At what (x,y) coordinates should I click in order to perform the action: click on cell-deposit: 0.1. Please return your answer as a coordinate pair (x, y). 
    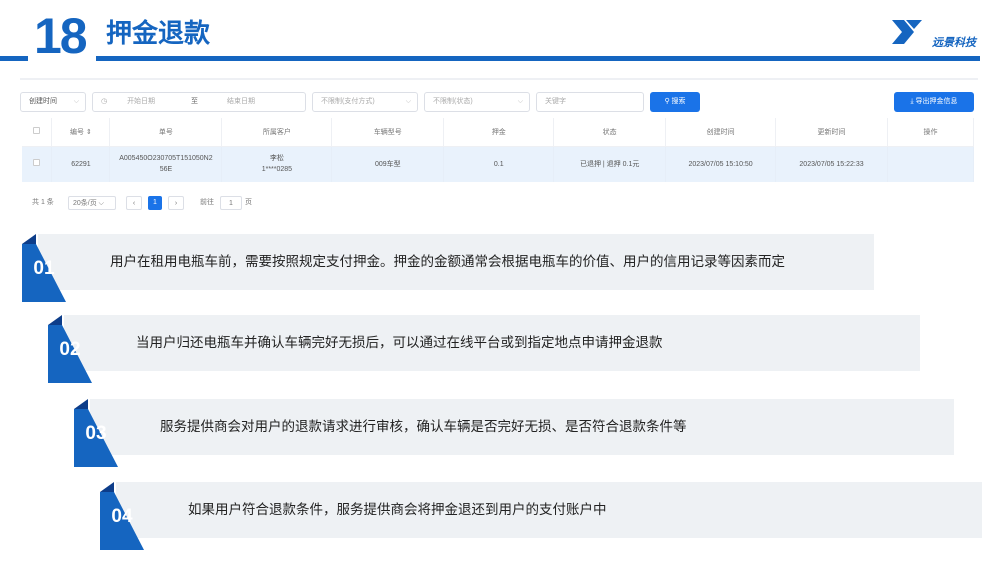
    Looking at the image, I should click on (499, 164).